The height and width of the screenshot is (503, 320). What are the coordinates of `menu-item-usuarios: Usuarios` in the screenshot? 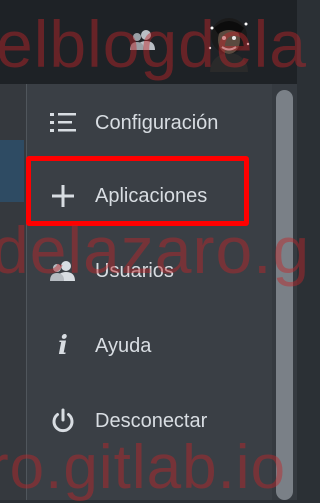 It's located at (150, 271).